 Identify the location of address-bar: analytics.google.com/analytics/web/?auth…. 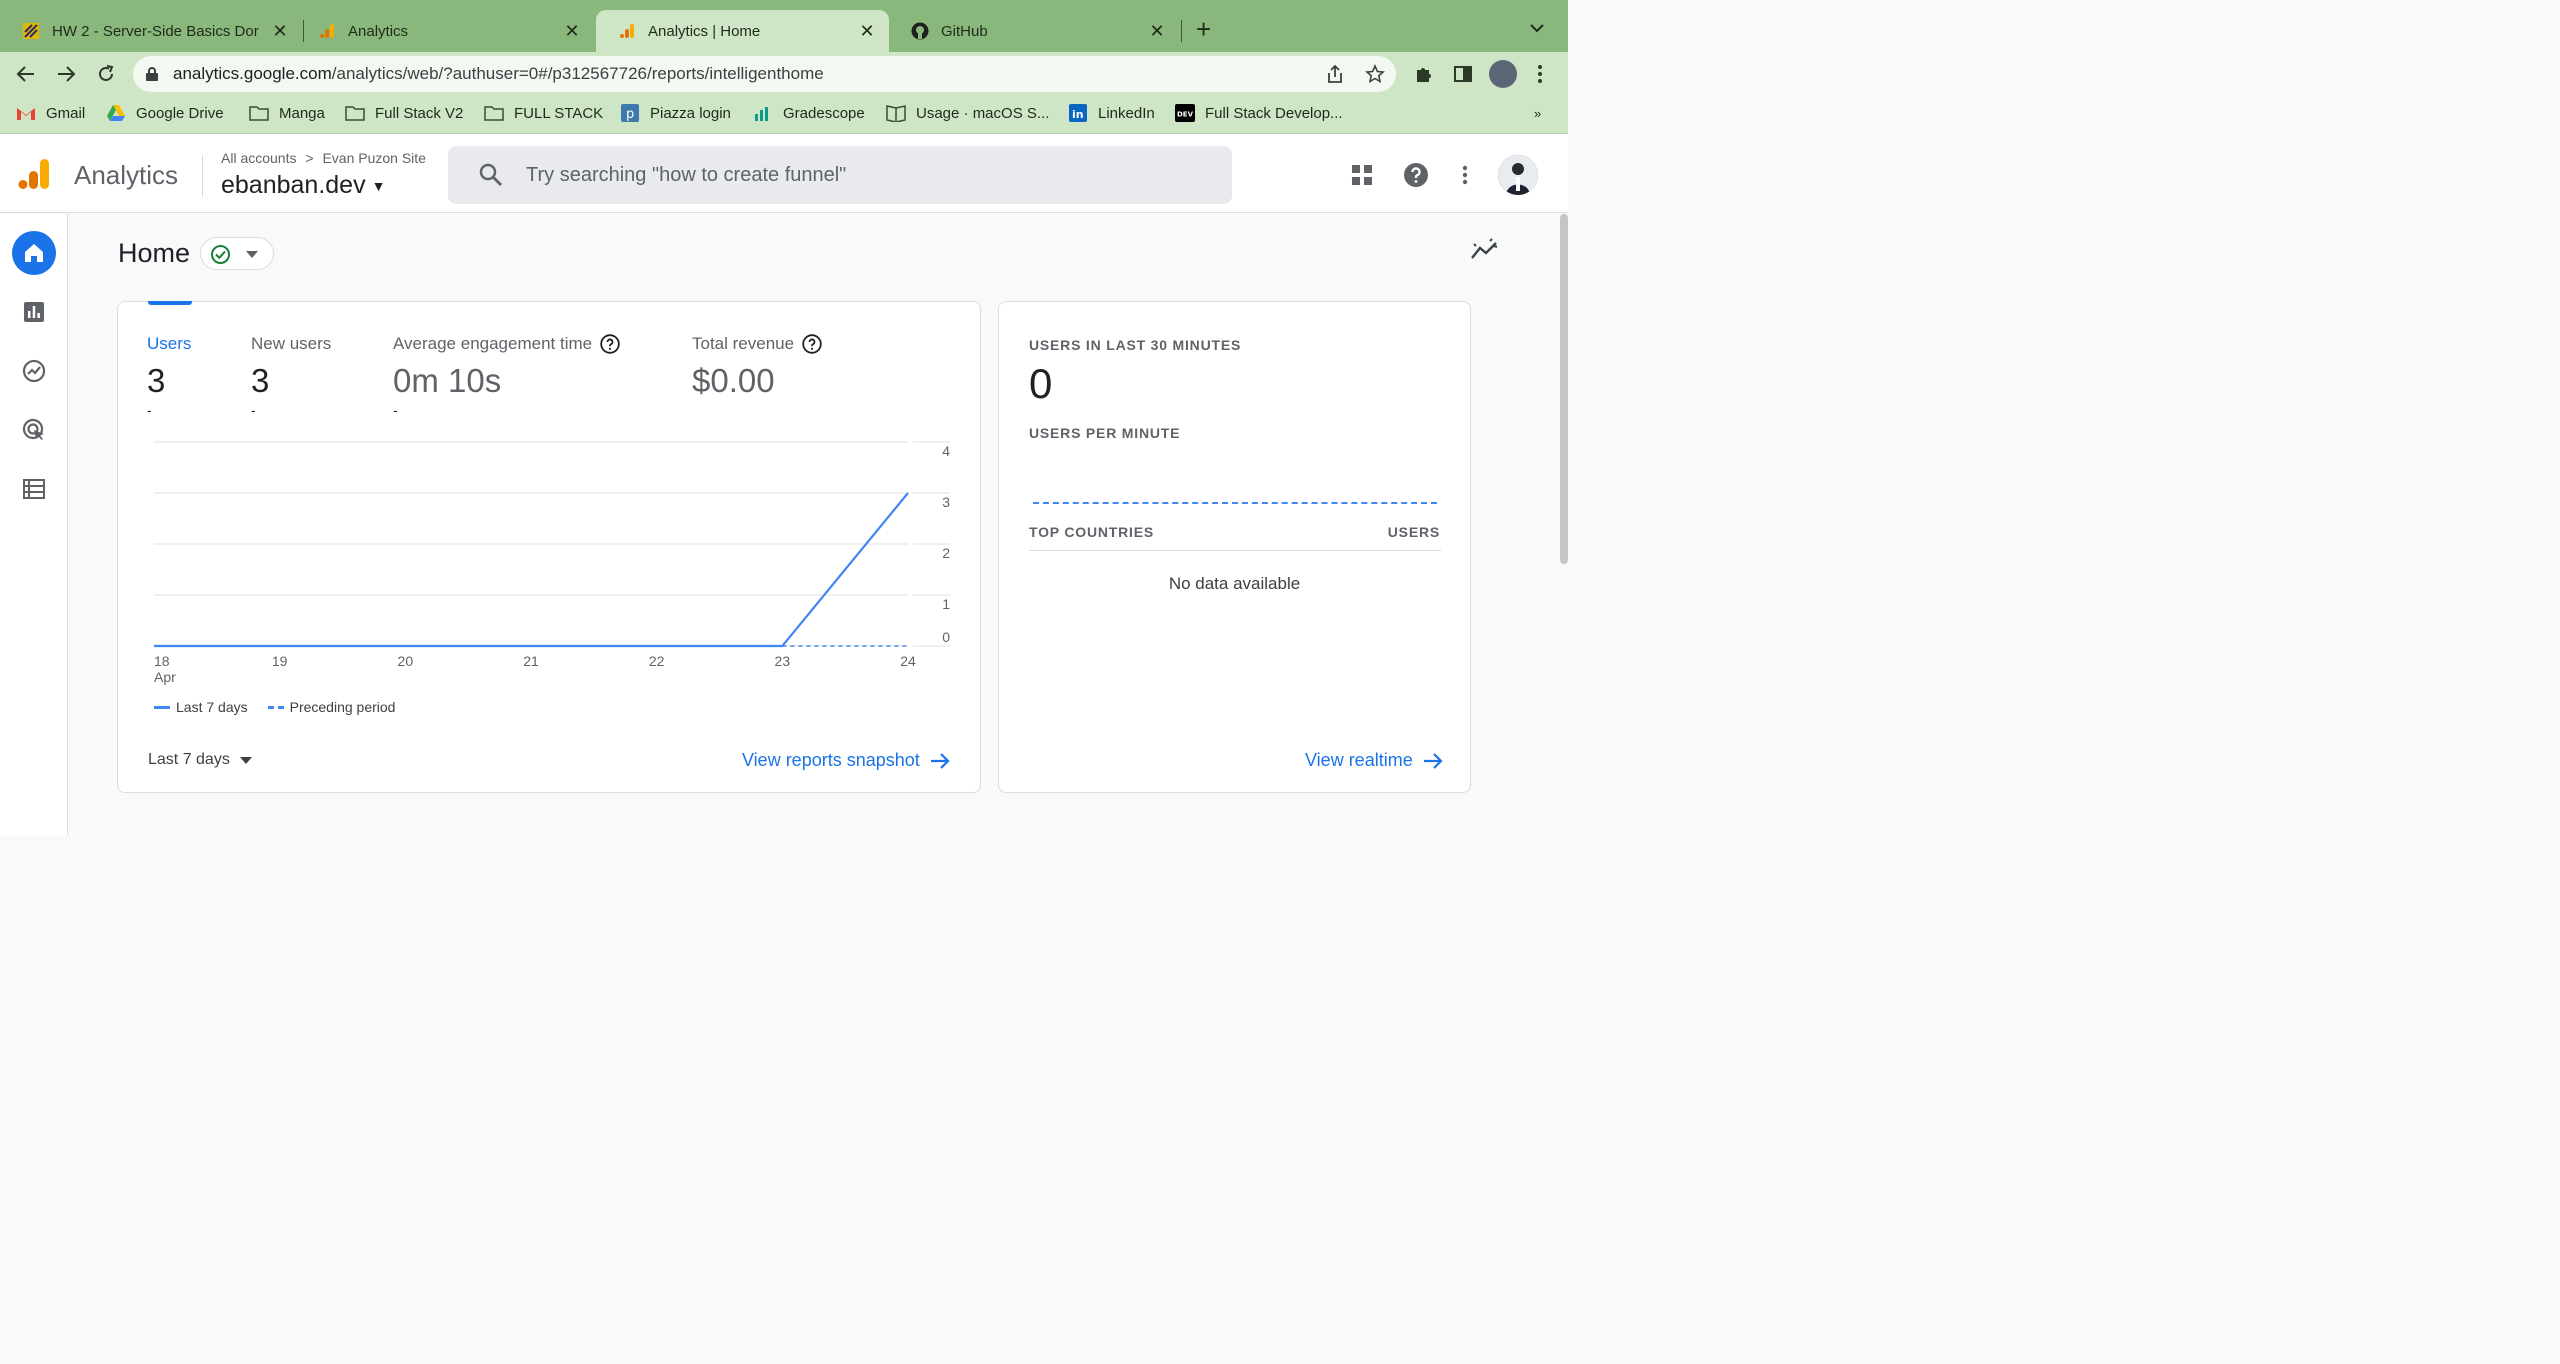
(764, 74).